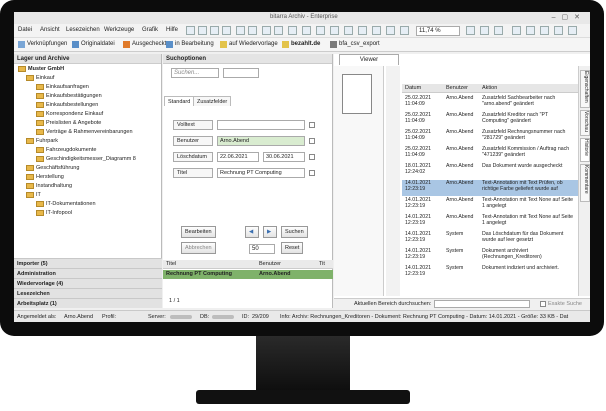 Image resolution: width=606 pixels, height=411 pixels. Describe the element at coordinates (88, 293) in the screenshot. I see `section-lesezeichen: Lesezeichen` at that location.